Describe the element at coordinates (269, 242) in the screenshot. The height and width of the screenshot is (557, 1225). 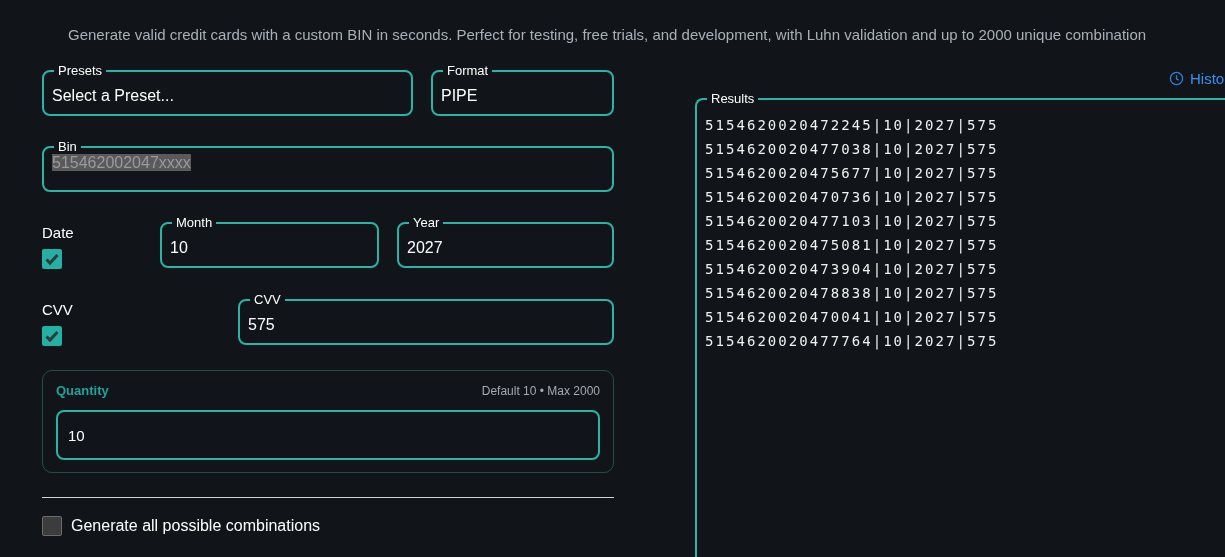
I see `month-field: Month 10` at that location.